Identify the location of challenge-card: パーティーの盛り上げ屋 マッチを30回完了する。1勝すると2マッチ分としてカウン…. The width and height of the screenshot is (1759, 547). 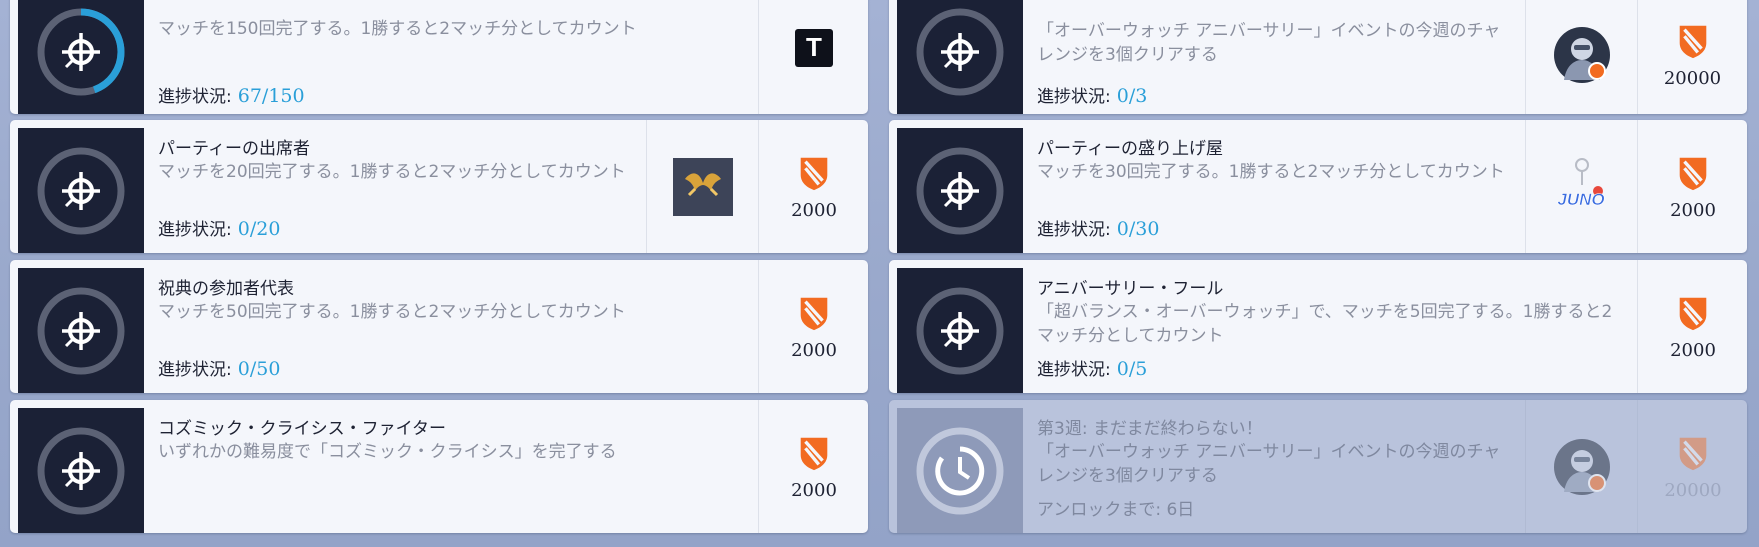
(1318, 186).